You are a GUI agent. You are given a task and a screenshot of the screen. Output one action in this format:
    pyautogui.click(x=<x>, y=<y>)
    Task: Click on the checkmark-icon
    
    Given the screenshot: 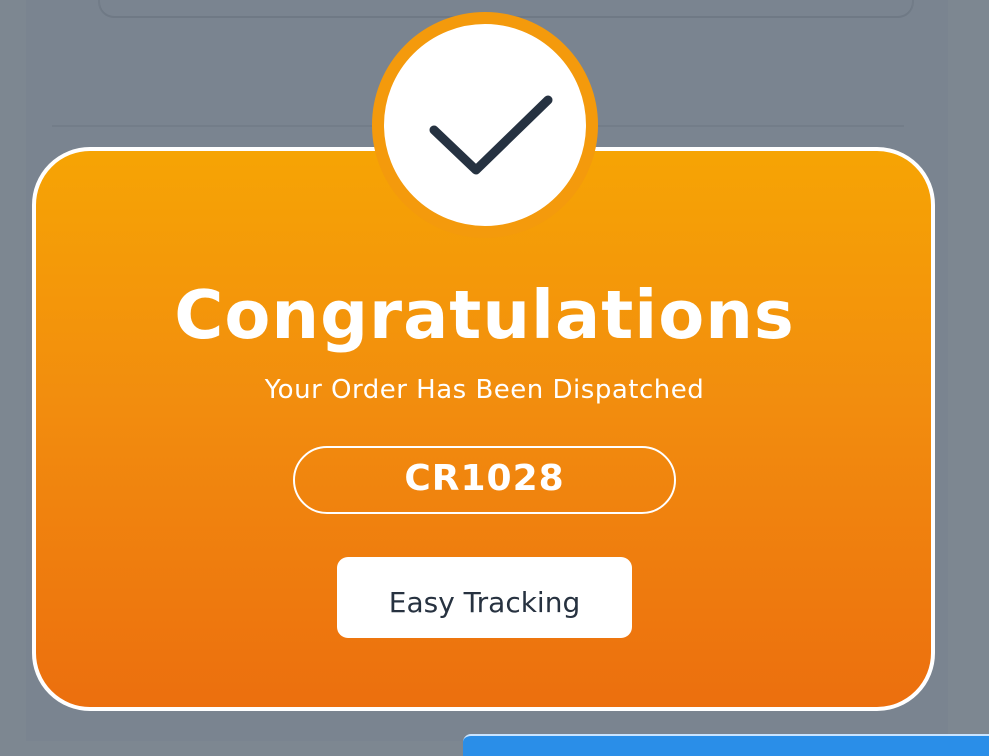 What is the action you would take?
    pyautogui.click(x=491, y=135)
    